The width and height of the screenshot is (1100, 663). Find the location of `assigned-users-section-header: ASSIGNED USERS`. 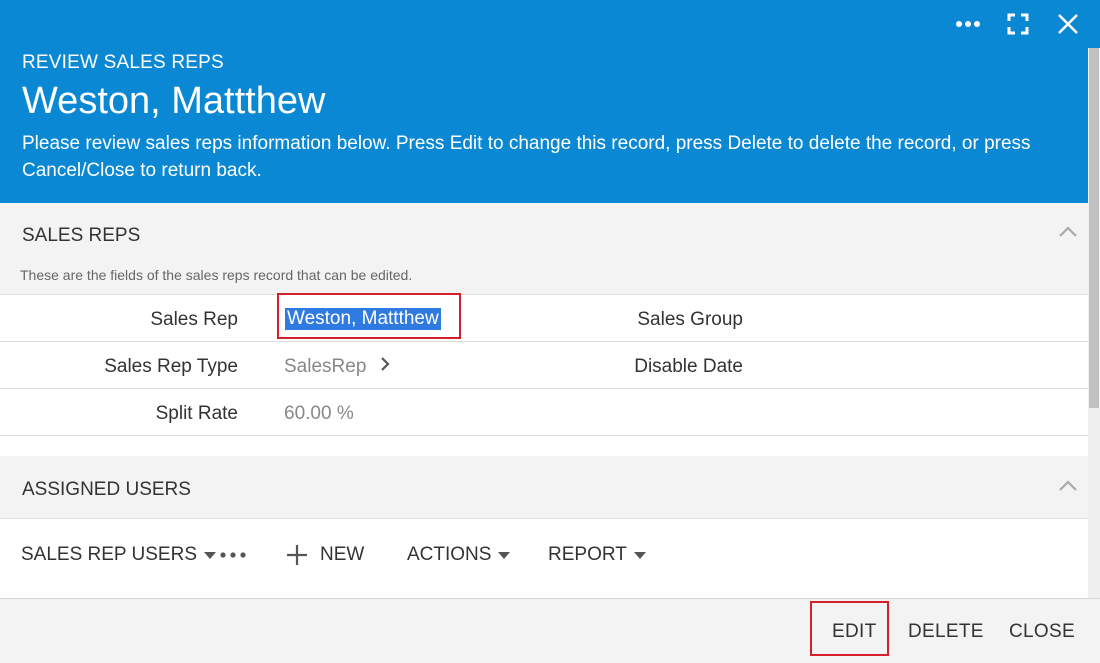

assigned-users-section-header: ASSIGNED USERS is located at coordinates (544, 488).